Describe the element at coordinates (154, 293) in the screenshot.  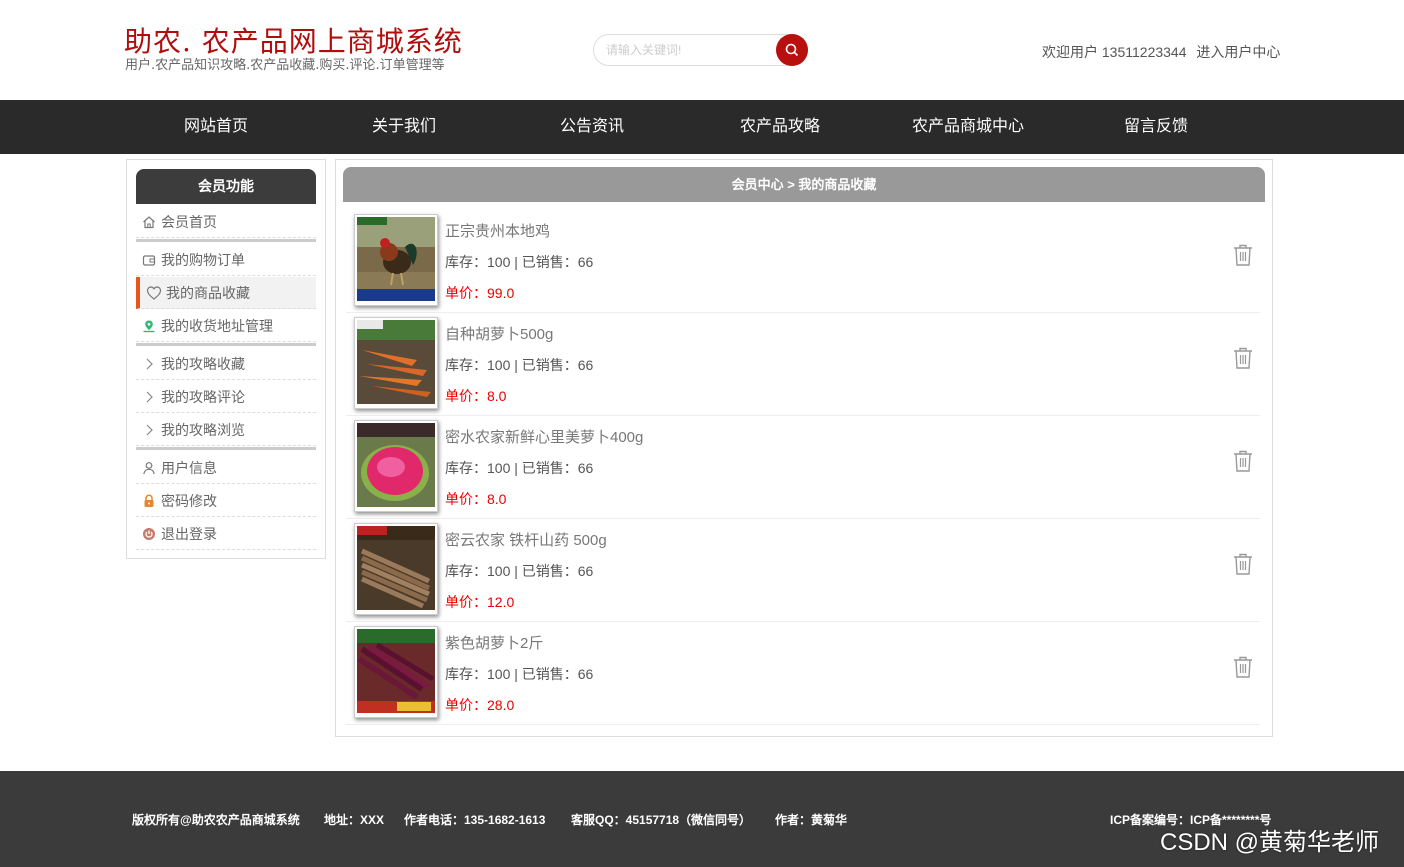
I see `heart-icon` at that location.